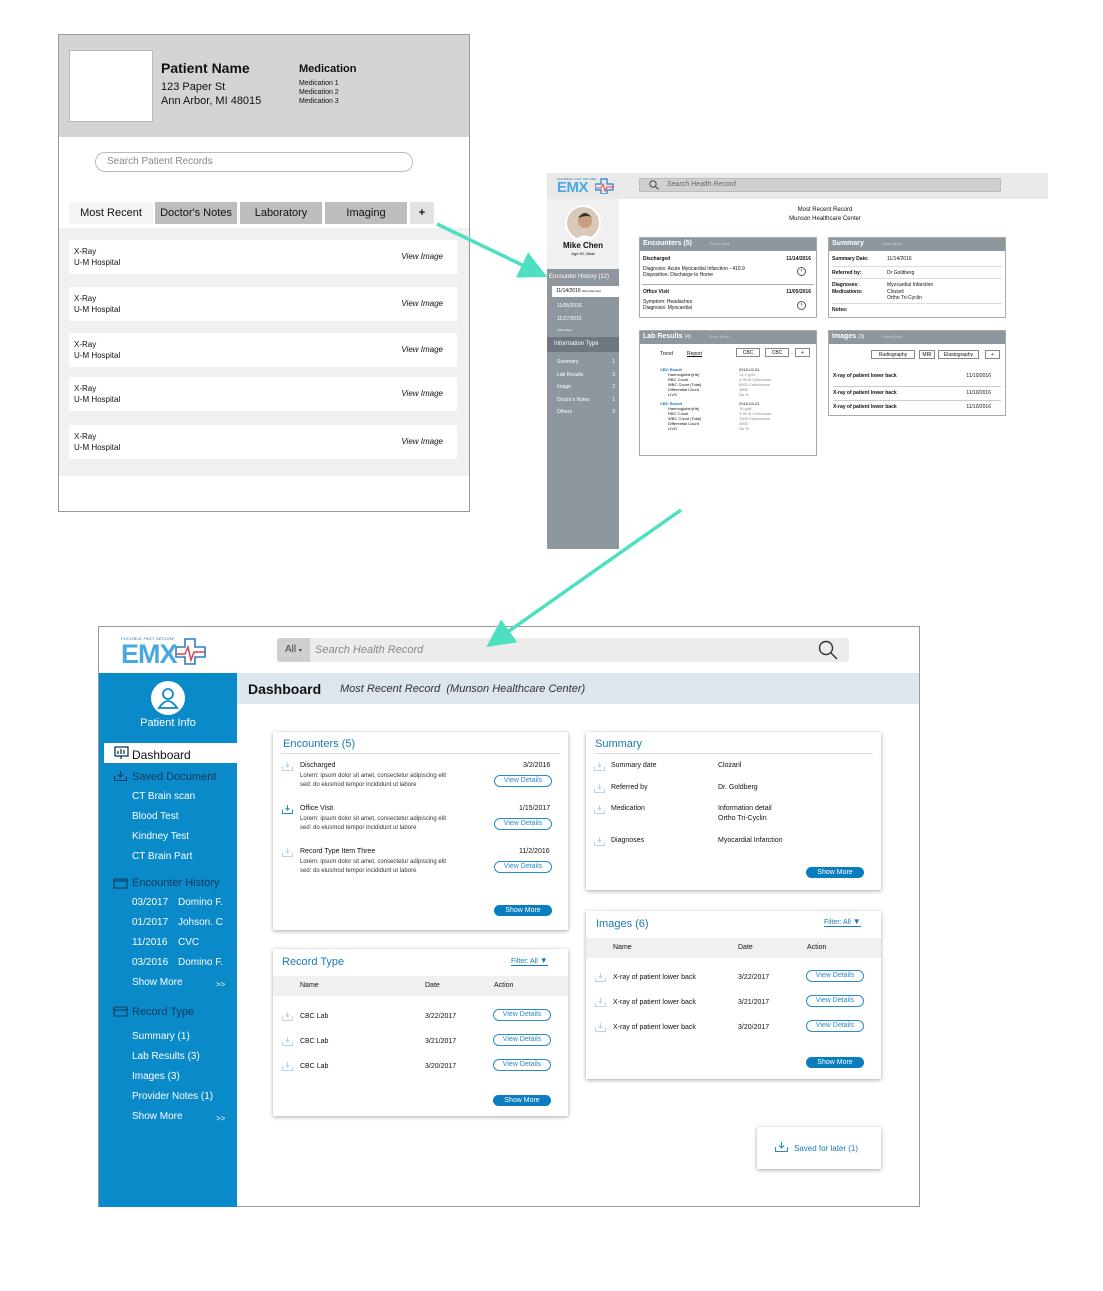 The image size is (1103, 1291). I want to click on tab-trend: Trend, so click(666, 354).